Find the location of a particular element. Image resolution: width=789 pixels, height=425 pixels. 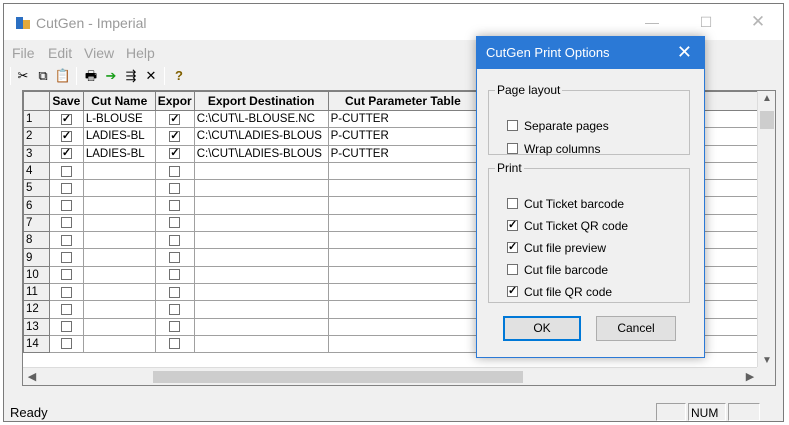

dialog-close-icon: ✕ is located at coordinates (684, 52).